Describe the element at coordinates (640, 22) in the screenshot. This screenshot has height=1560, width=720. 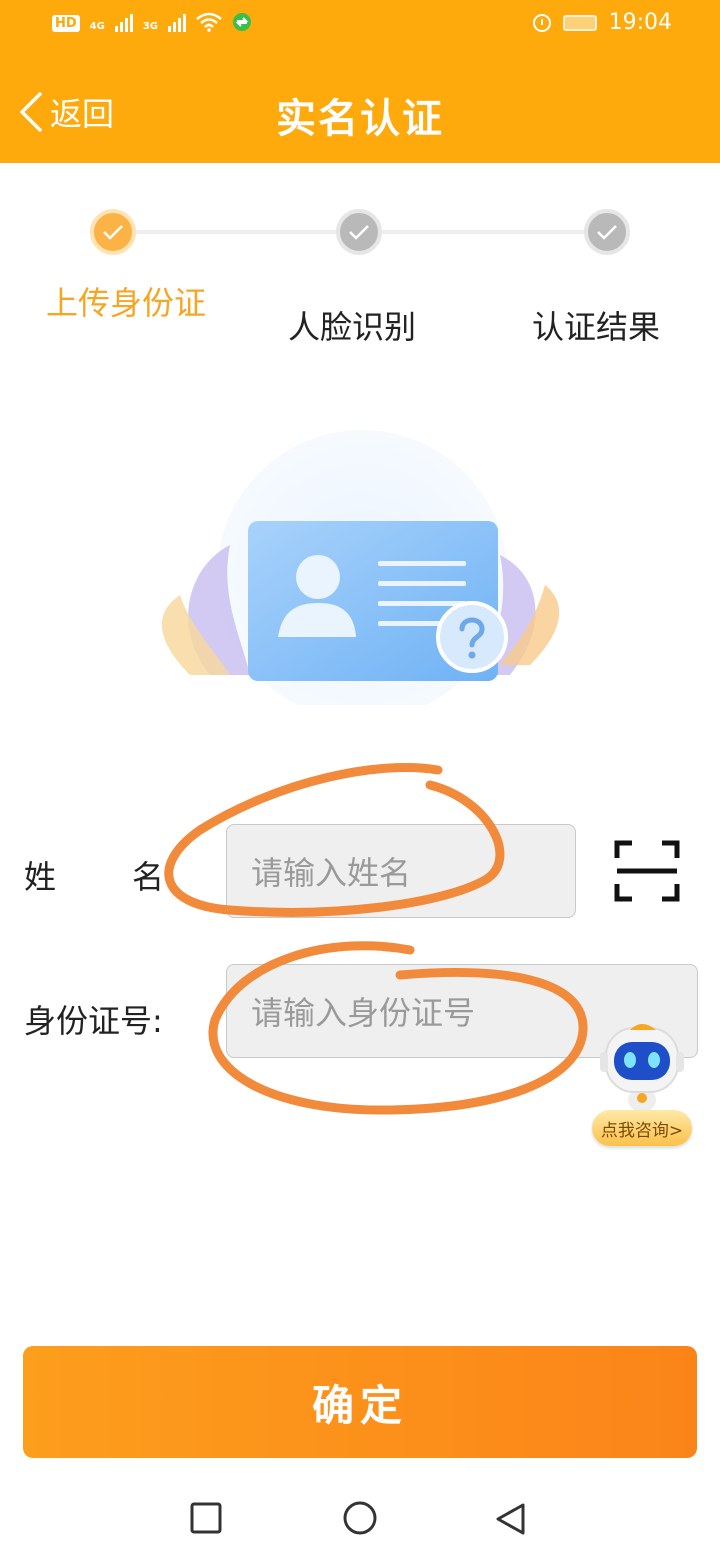
I see `status-time: 19:04` at that location.